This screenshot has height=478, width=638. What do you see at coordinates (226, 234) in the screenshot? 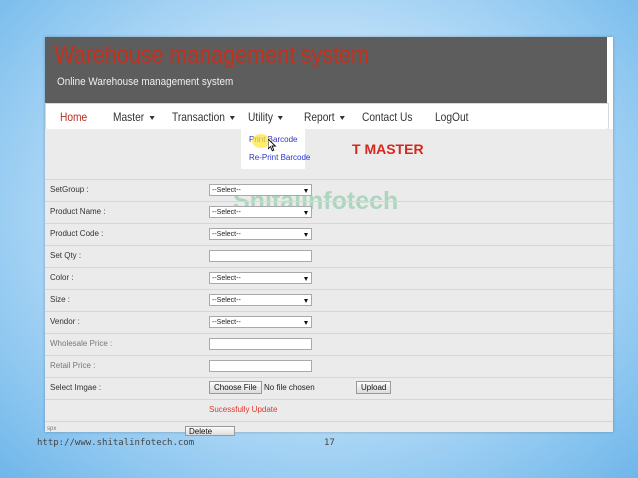
I see `product-code-value: --Select--` at bounding box center [226, 234].